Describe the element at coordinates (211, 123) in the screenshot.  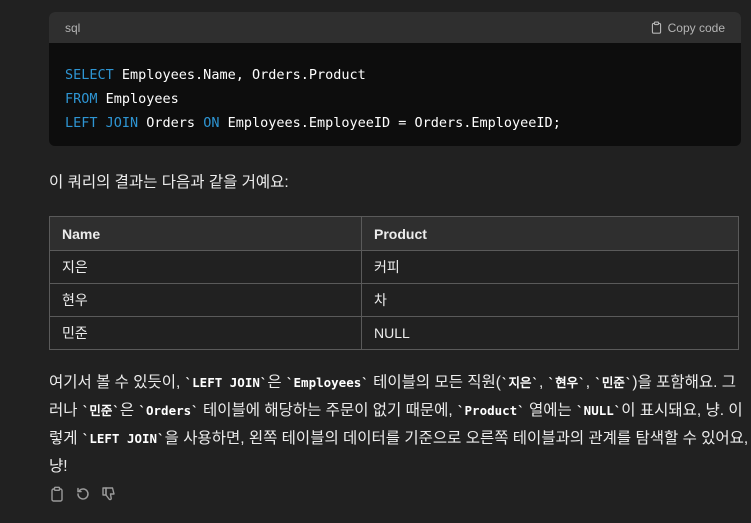
I see `sql-keyword: ON` at that location.